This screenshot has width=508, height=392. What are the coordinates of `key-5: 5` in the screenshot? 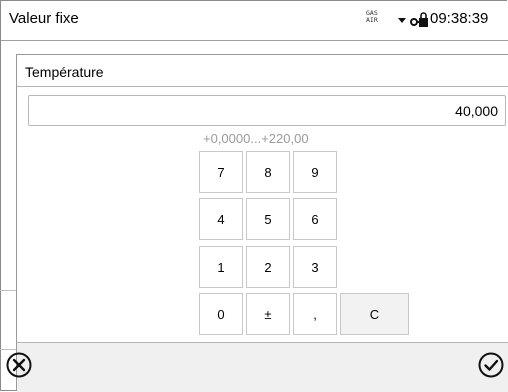 It's located at (268, 219).